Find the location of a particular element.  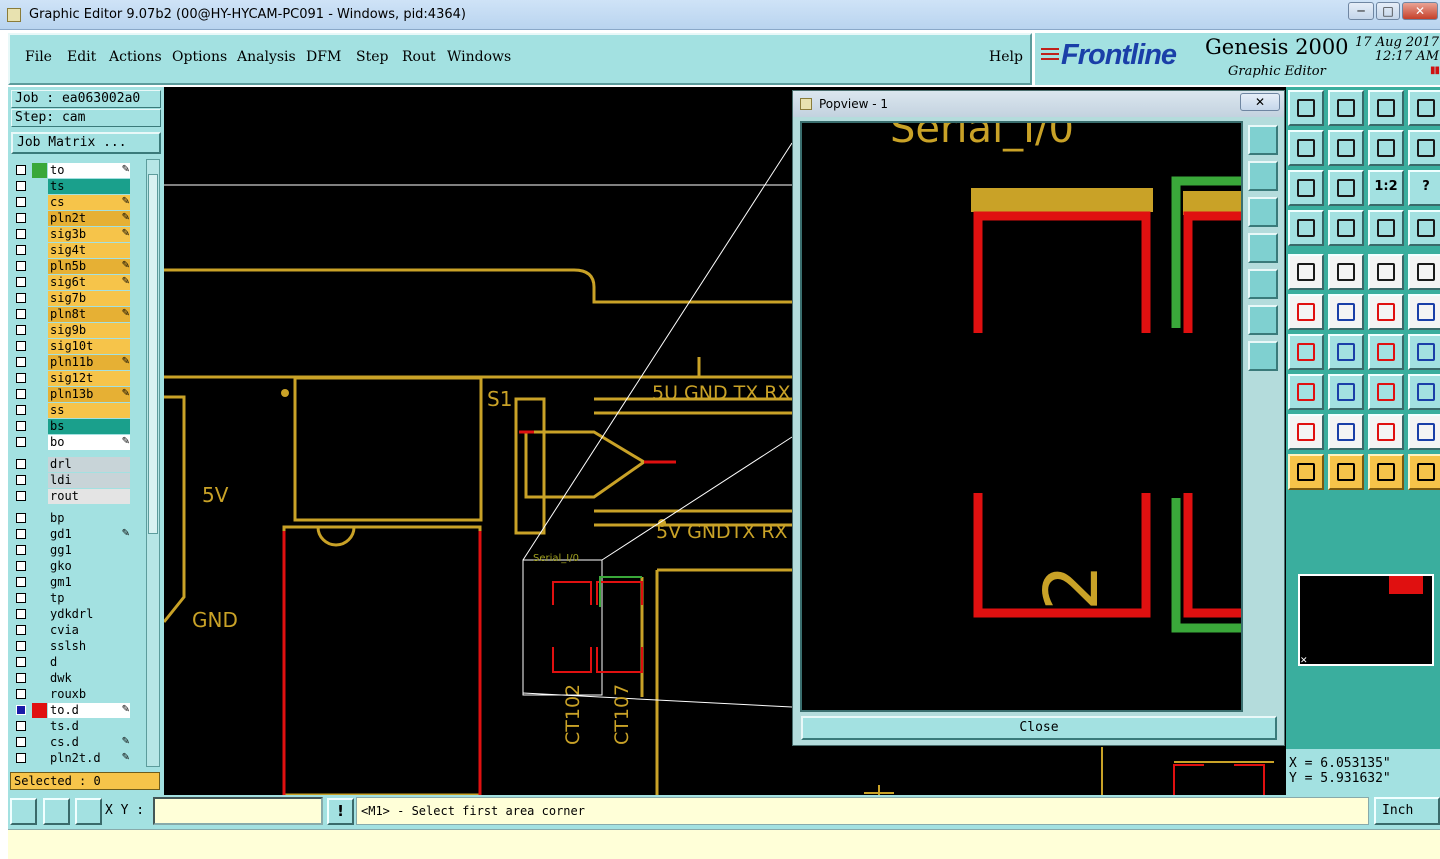

menu-rout: Rout is located at coordinates (419, 57).